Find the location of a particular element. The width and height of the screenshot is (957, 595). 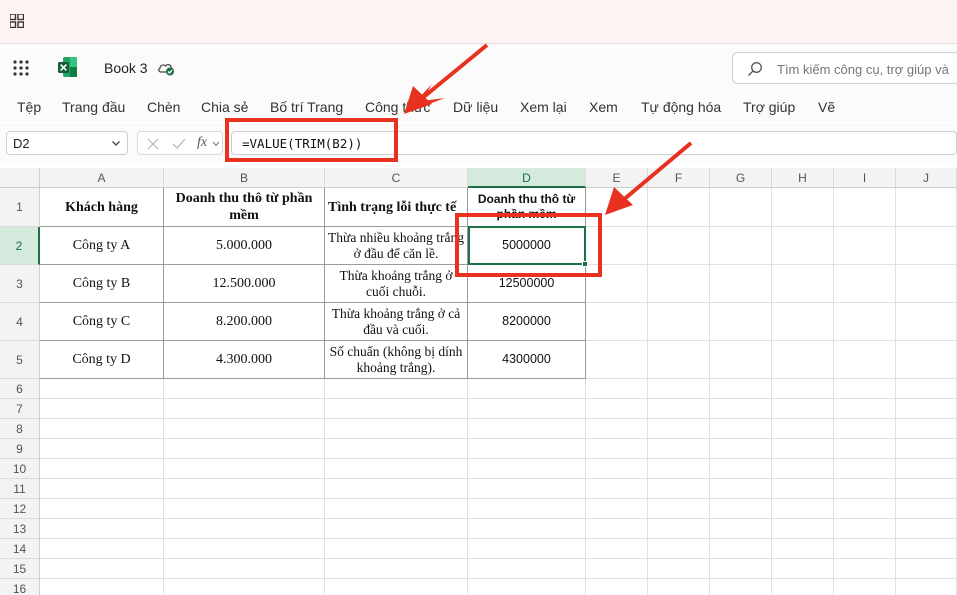

cell-a2: Công ty A is located at coordinates (102, 246).